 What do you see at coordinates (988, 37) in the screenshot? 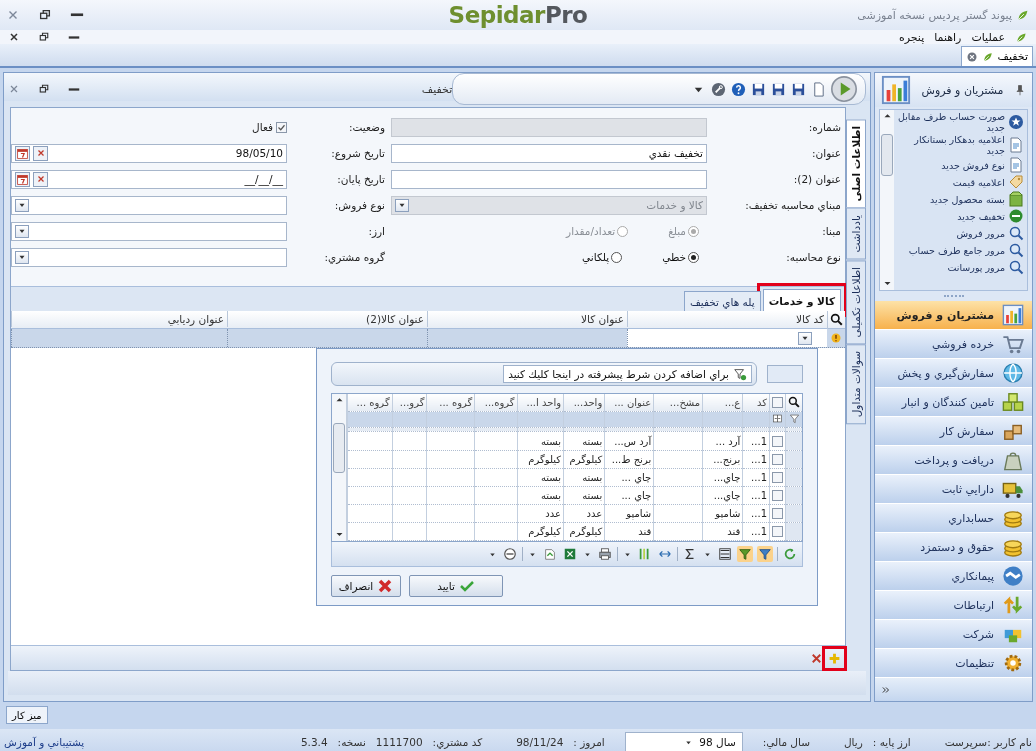
I see `menu-item: عملیات` at bounding box center [988, 37].